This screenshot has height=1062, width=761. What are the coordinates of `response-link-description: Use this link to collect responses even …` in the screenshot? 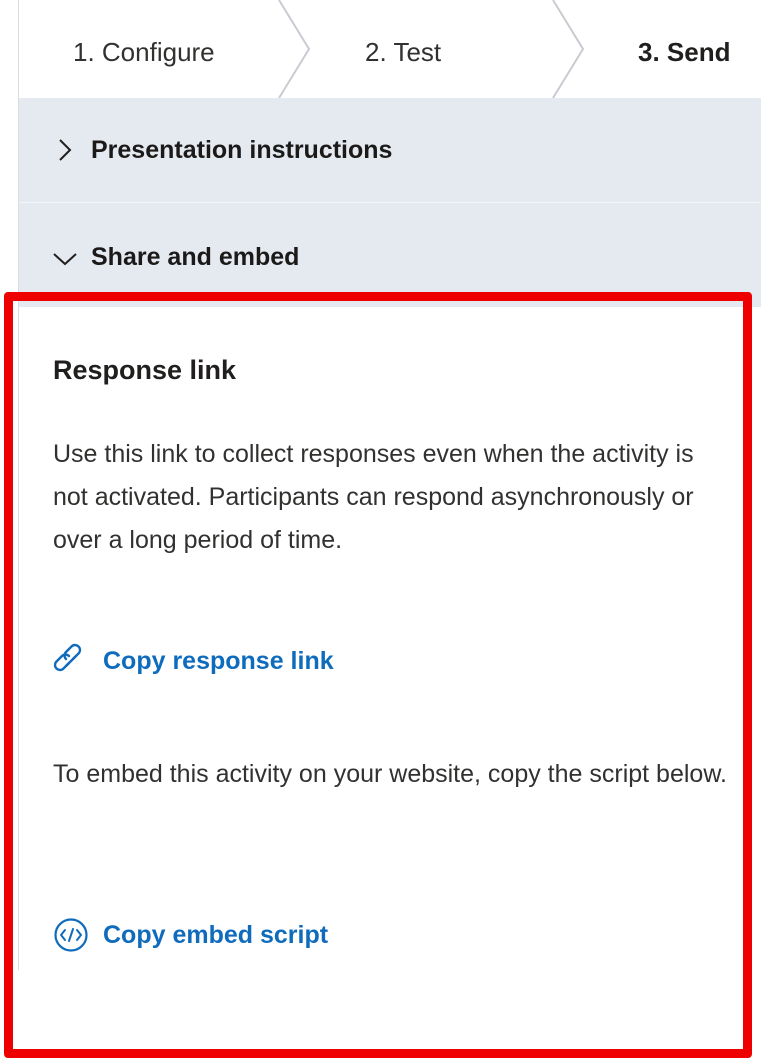 It's located at (373, 497).